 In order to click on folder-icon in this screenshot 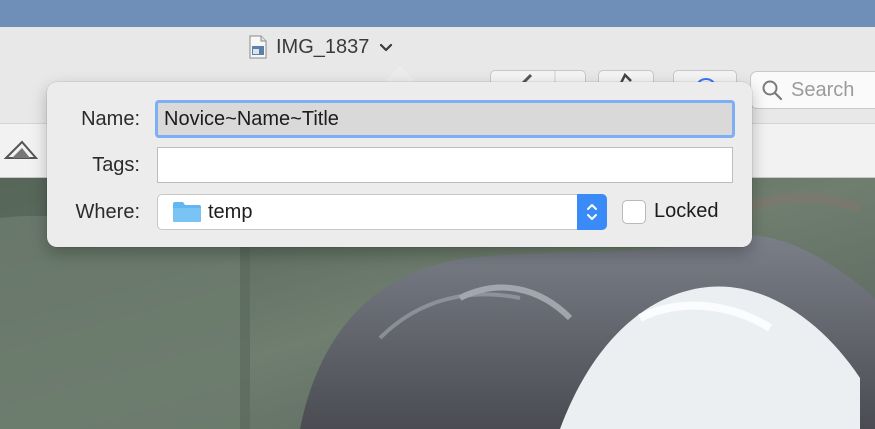, I will do `click(187, 212)`.